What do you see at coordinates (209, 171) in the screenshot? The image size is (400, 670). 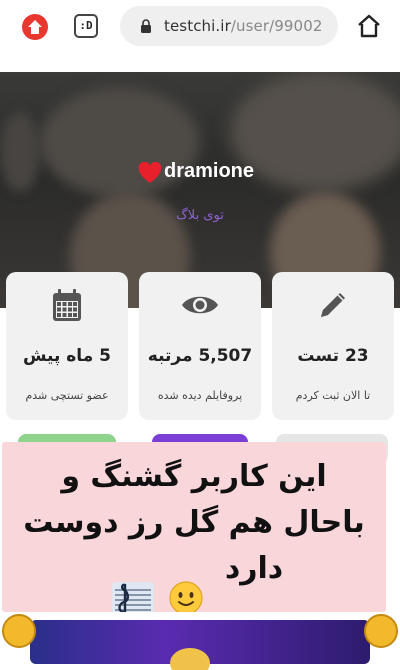 I see `username: dramione` at bounding box center [209, 171].